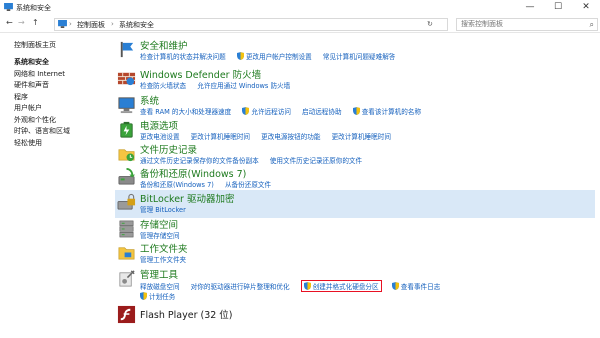  What do you see at coordinates (160, 236) in the screenshot?
I see `task-link: 管理存储空间` at bounding box center [160, 236].